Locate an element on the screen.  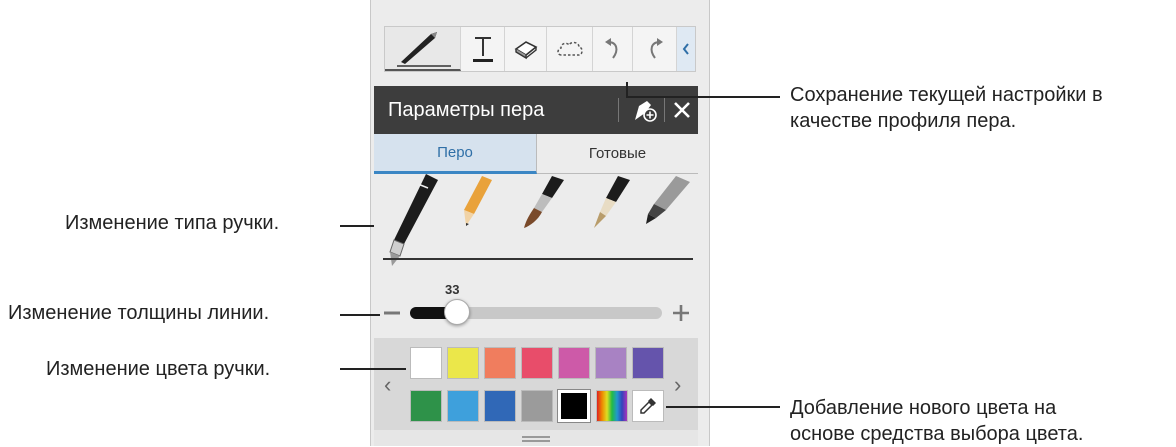
eraser-icon is located at coordinates (525, 50).